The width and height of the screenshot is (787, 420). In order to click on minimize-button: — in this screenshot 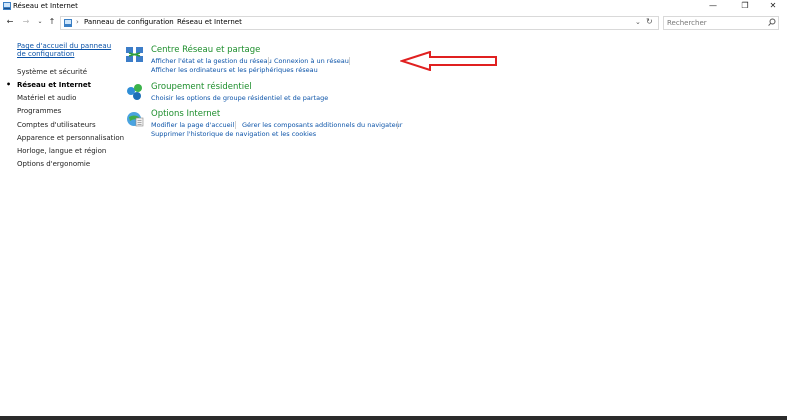, I will do `click(713, 6)`.